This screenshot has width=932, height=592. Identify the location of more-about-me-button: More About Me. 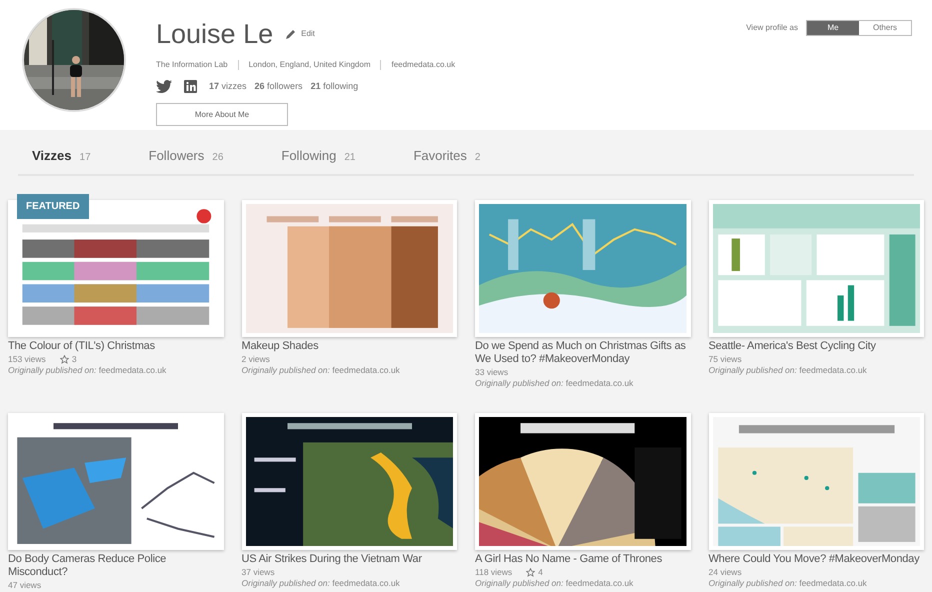
(222, 114).